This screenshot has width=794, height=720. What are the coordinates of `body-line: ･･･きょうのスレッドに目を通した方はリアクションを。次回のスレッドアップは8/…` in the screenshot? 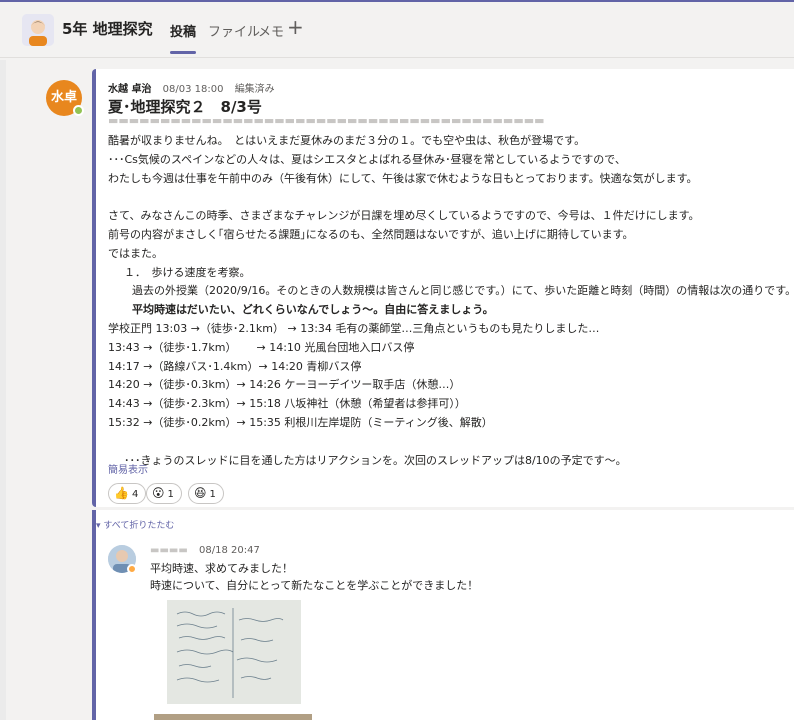 It's located at (375, 460).